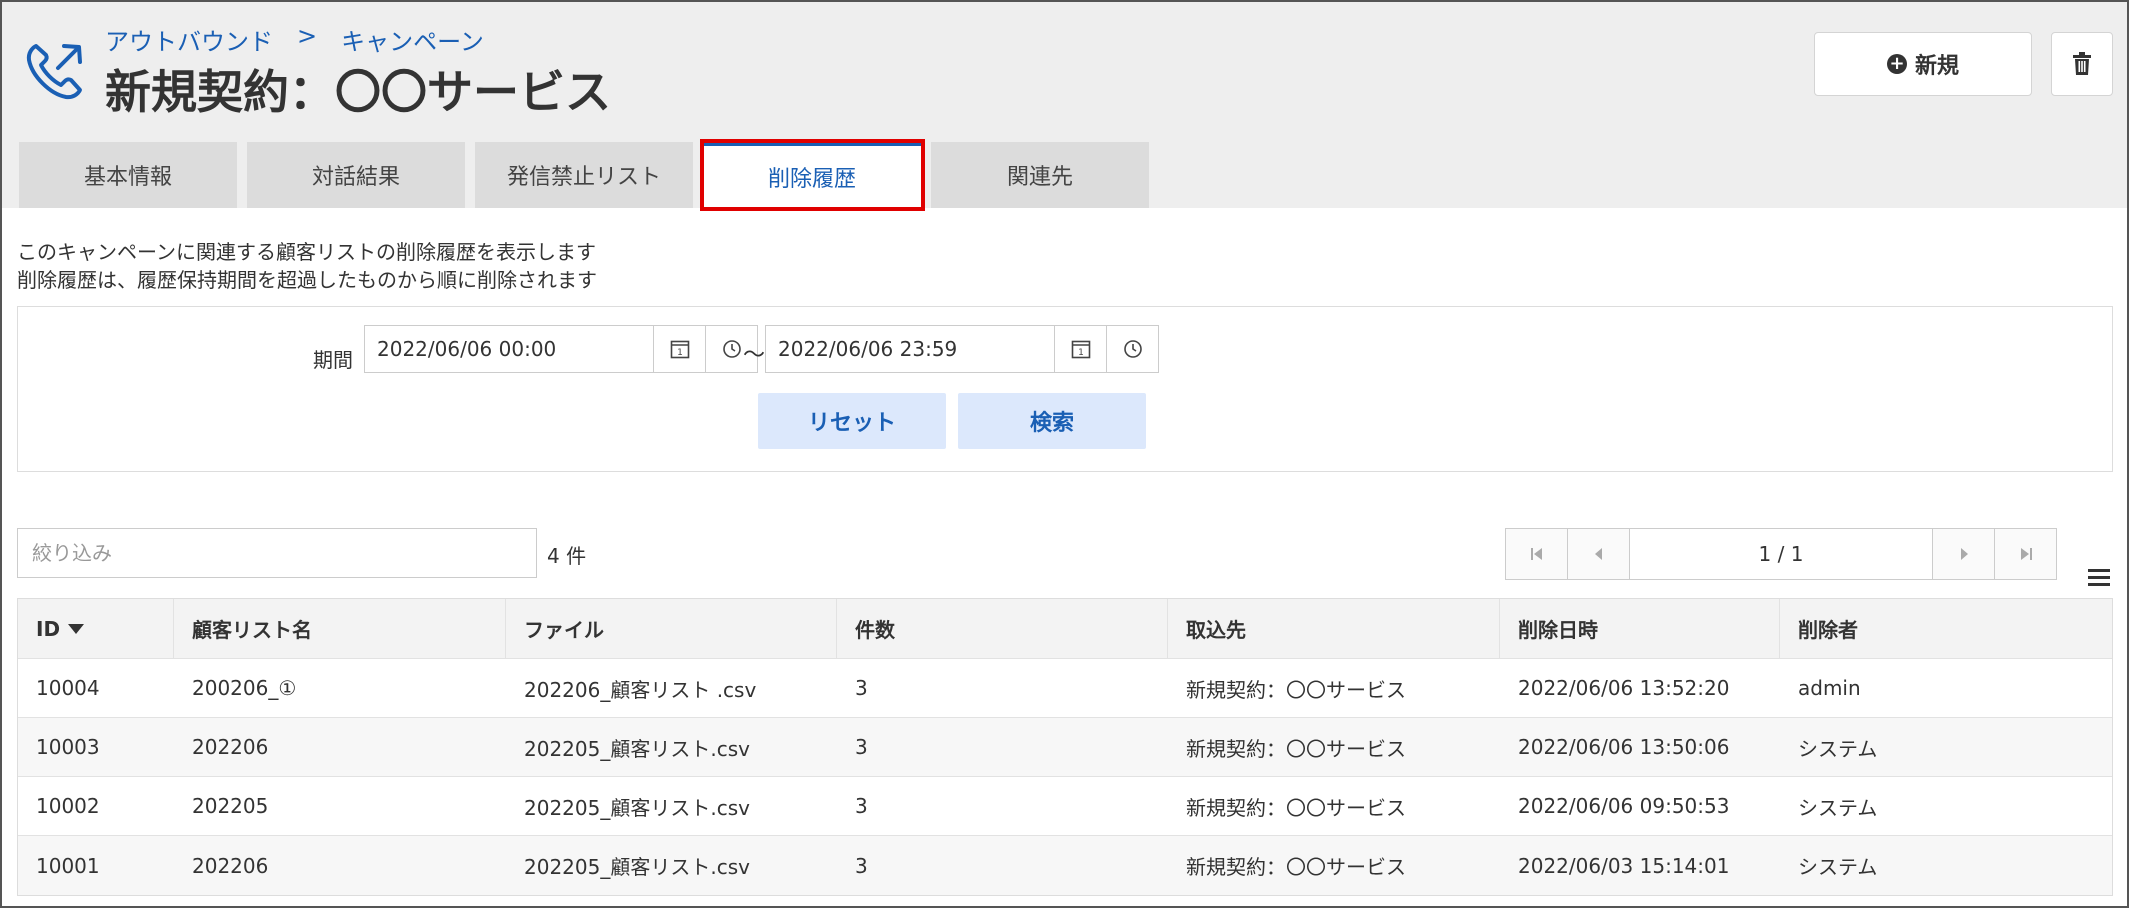  What do you see at coordinates (68, 865) in the screenshot?
I see `cell-id: 10001` at bounding box center [68, 865].